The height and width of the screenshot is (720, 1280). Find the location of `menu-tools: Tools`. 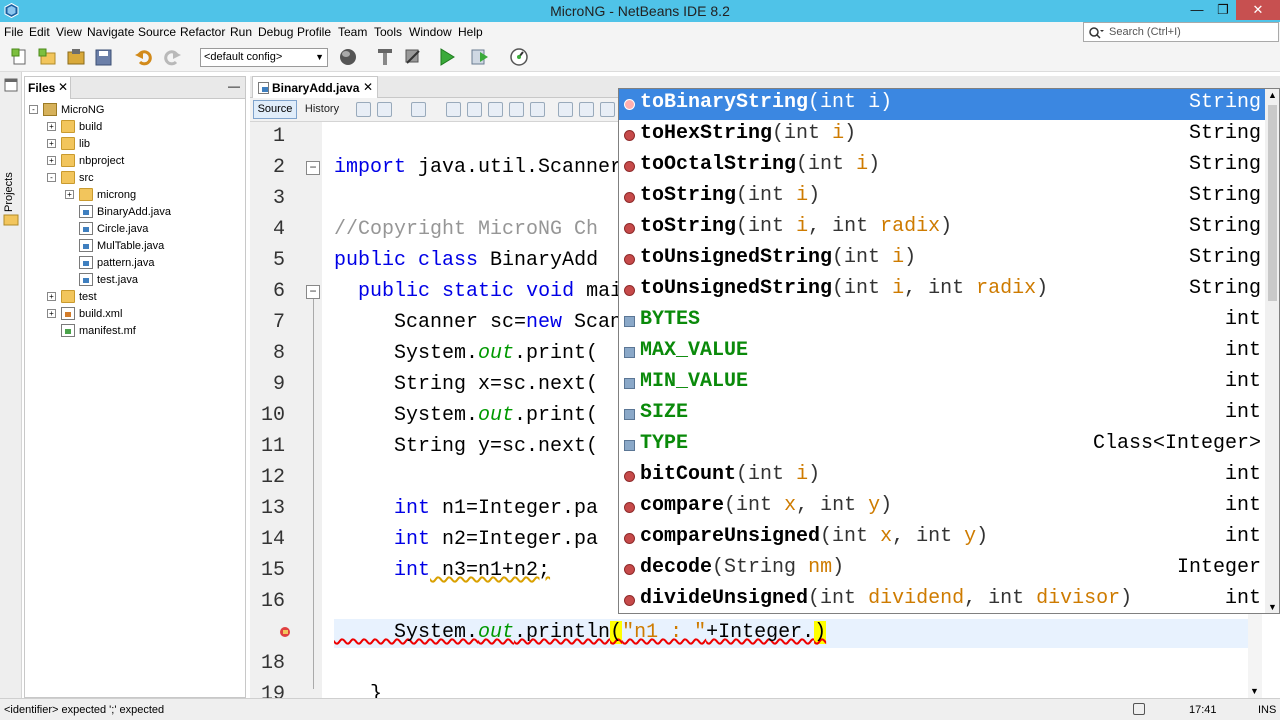

menu-tools: Tools is located at coordinates (388, 32).